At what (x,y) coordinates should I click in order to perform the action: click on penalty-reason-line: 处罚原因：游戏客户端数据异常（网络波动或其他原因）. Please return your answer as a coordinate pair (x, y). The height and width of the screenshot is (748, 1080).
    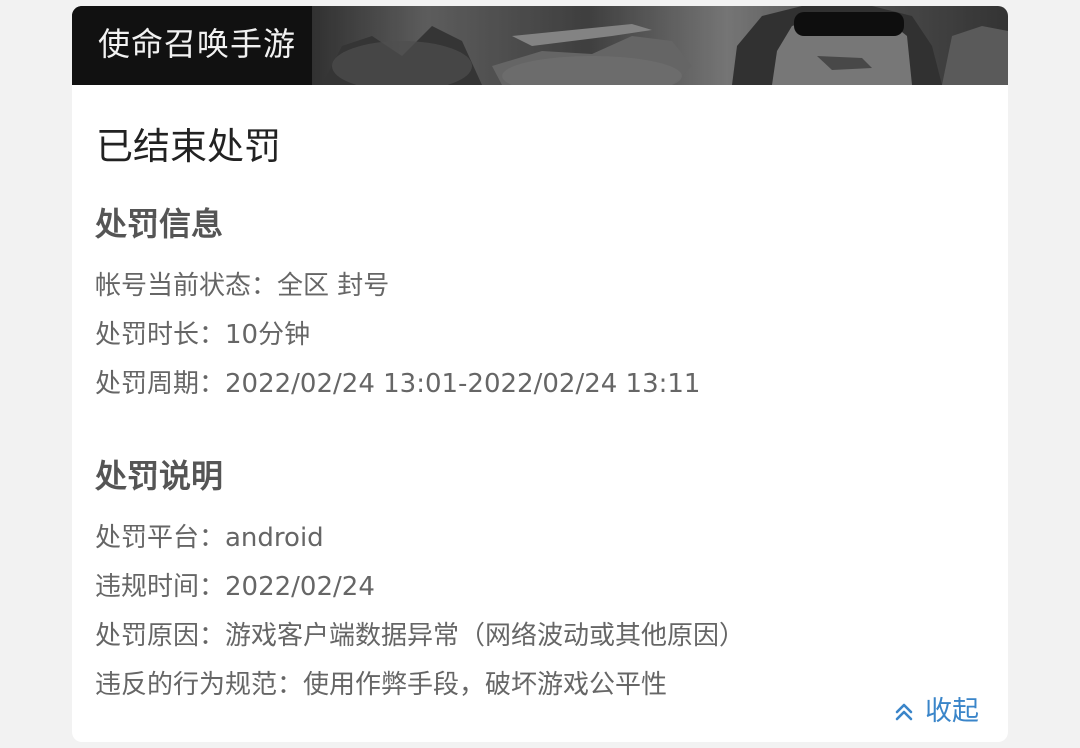
    Looking at the image, I should click on (420, 636).